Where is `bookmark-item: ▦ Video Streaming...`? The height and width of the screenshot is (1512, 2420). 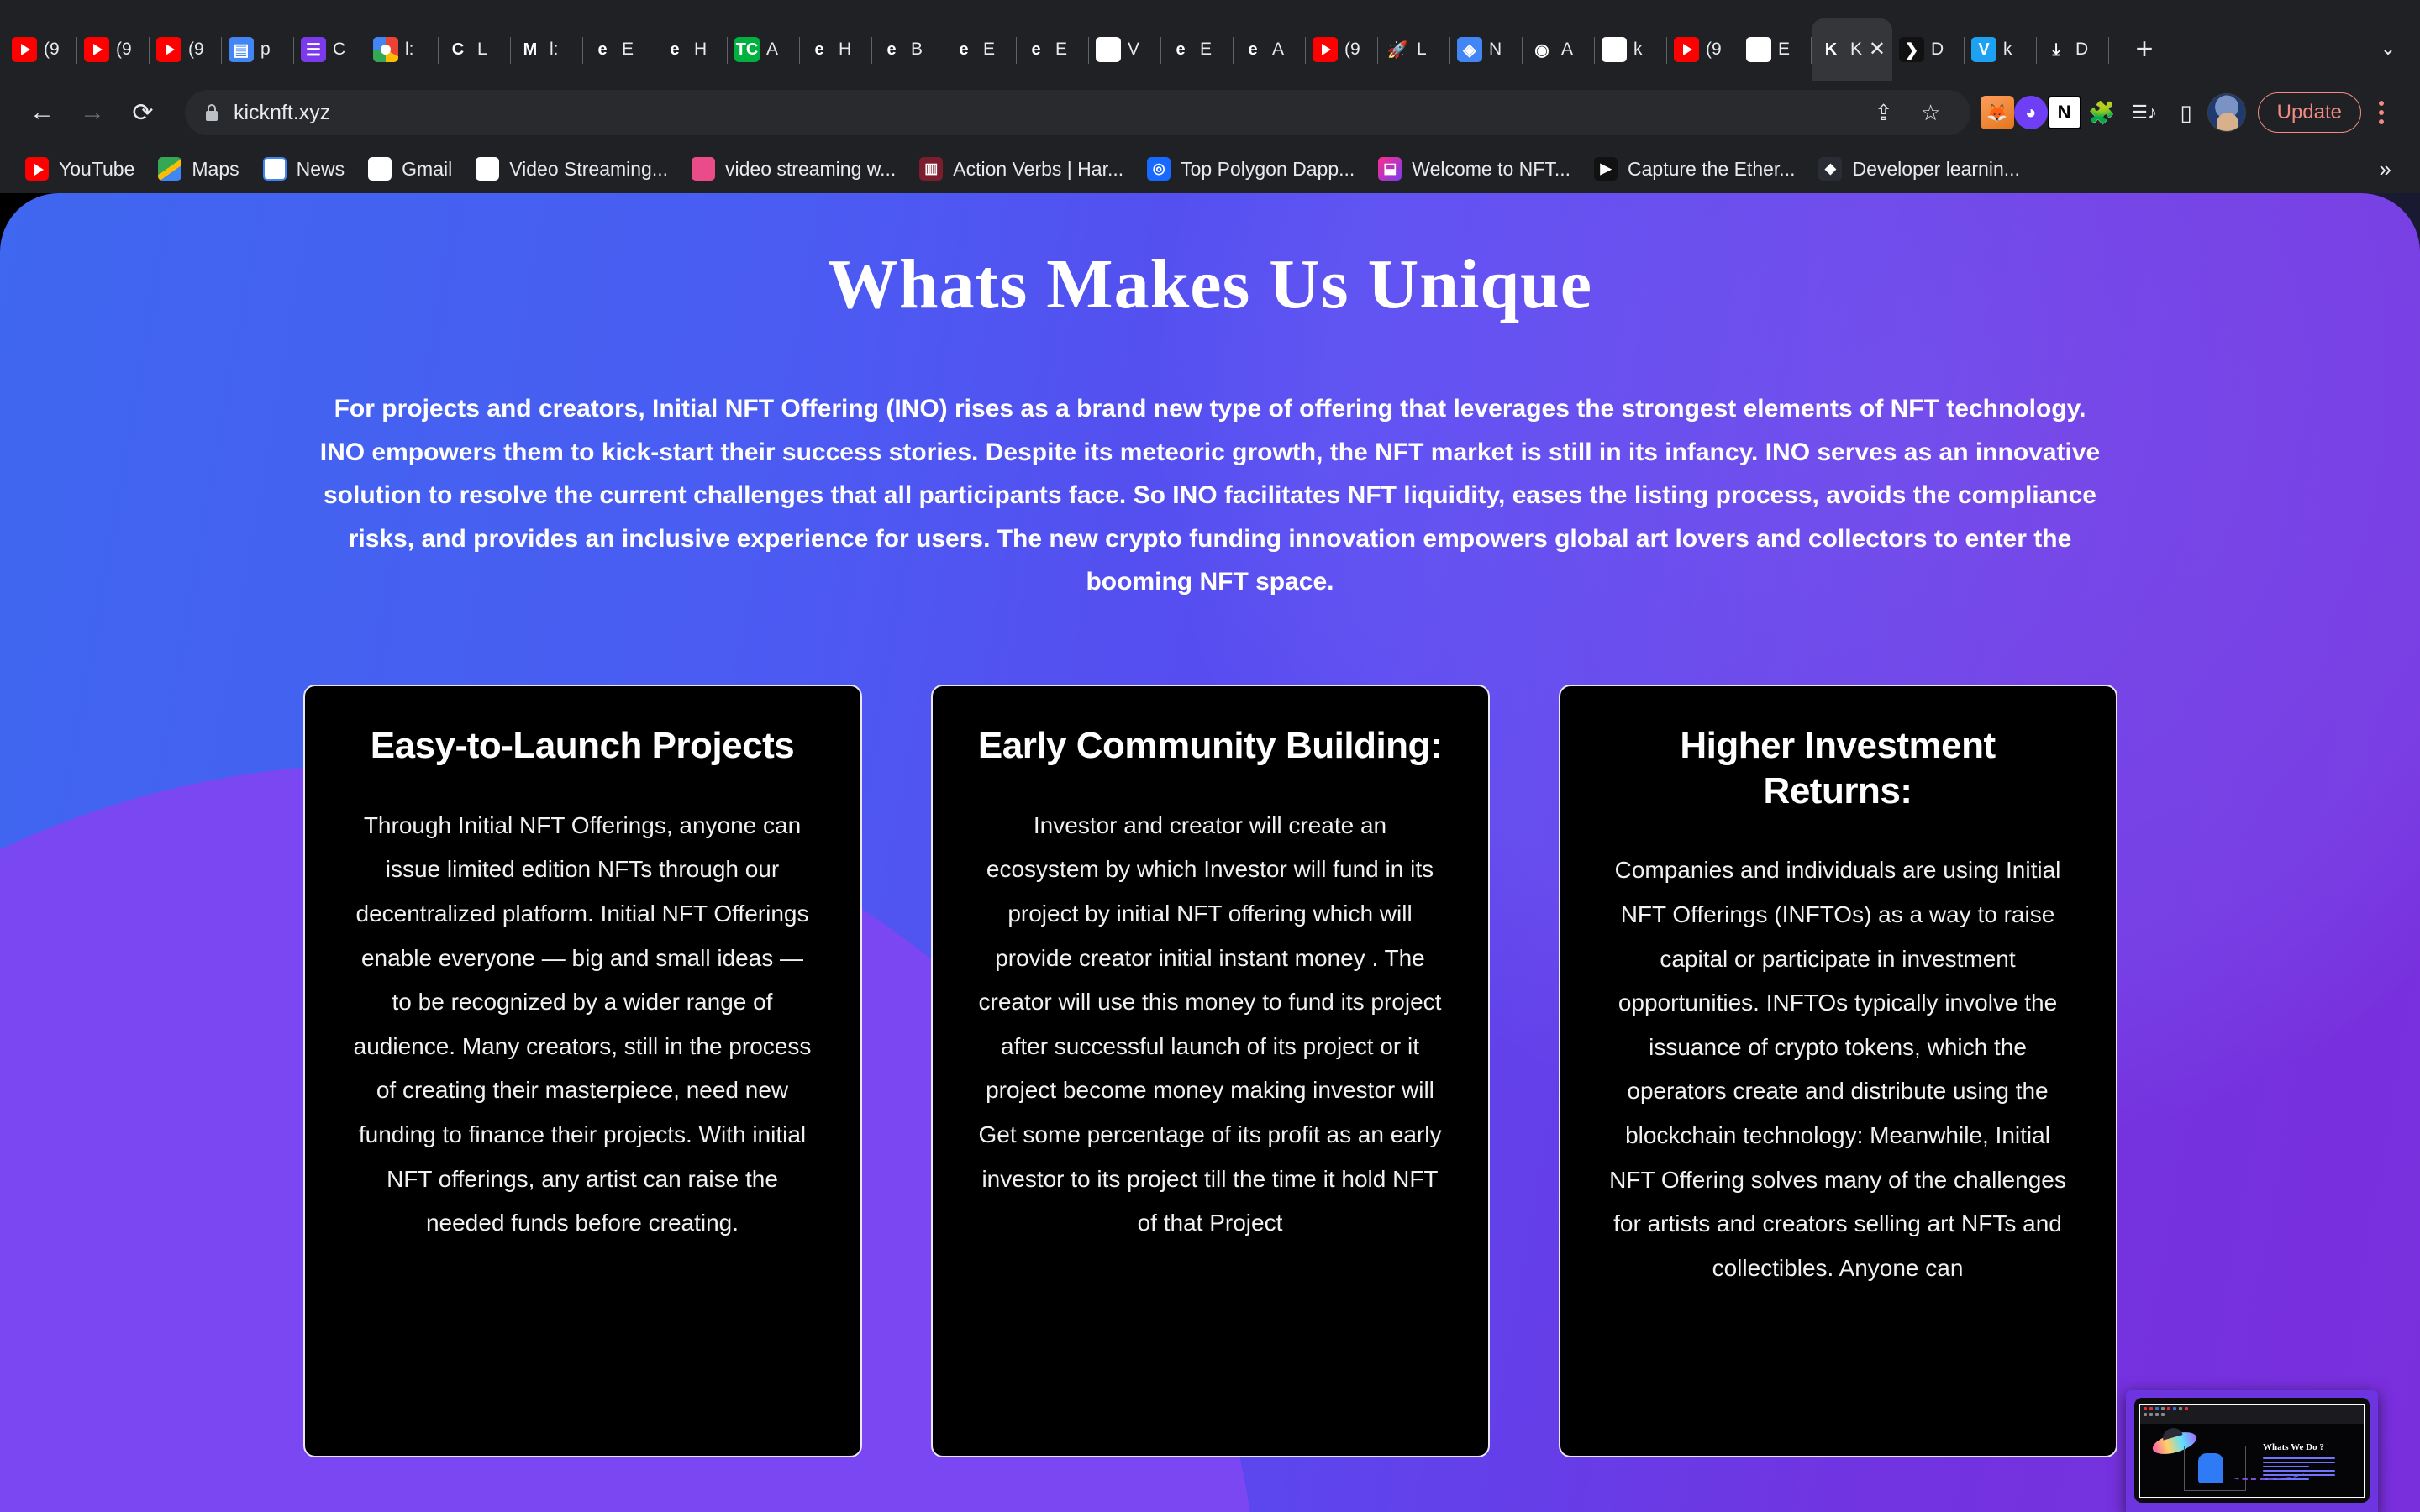
bookmark-item: ▦ Video Streaming... is located at coordinates (572, 168).